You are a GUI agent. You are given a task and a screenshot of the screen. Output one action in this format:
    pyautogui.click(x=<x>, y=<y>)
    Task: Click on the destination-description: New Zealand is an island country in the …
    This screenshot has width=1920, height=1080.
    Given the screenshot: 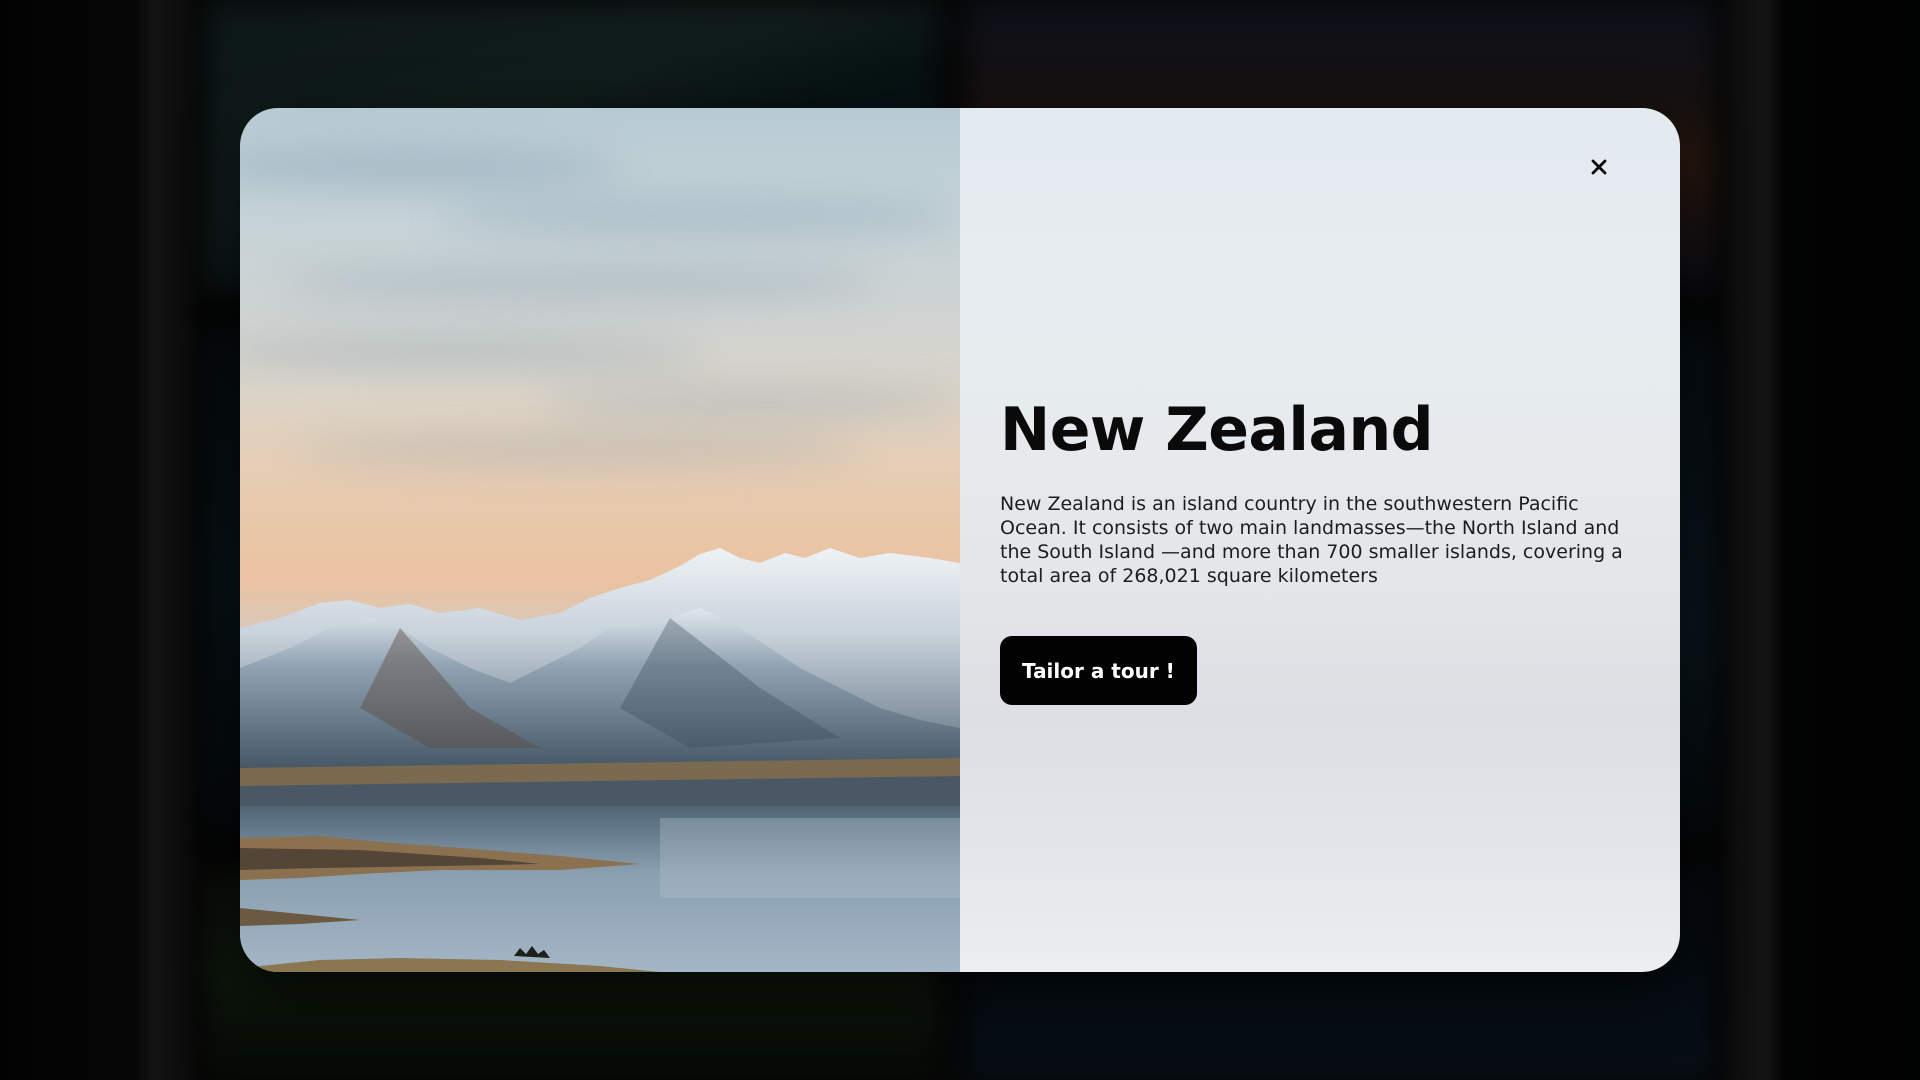 What is the action you would take?
    pyautogui.click(x=1311, y=540)
    